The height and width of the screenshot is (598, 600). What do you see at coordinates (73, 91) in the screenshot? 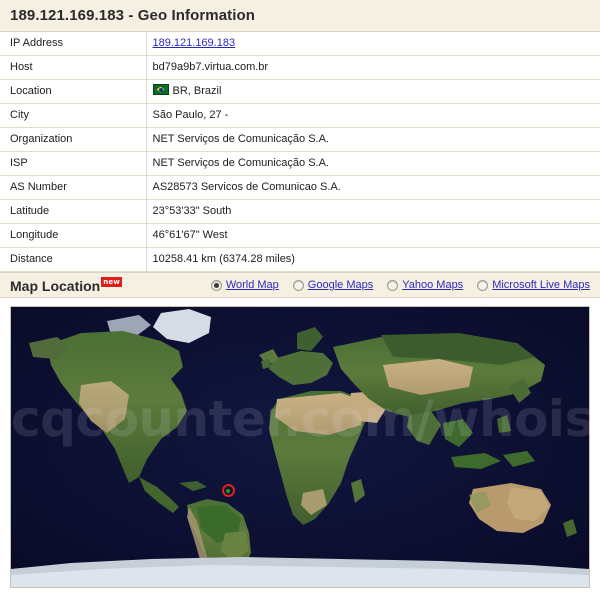
I see `row-label: Location` at bounding box center [73, 91].